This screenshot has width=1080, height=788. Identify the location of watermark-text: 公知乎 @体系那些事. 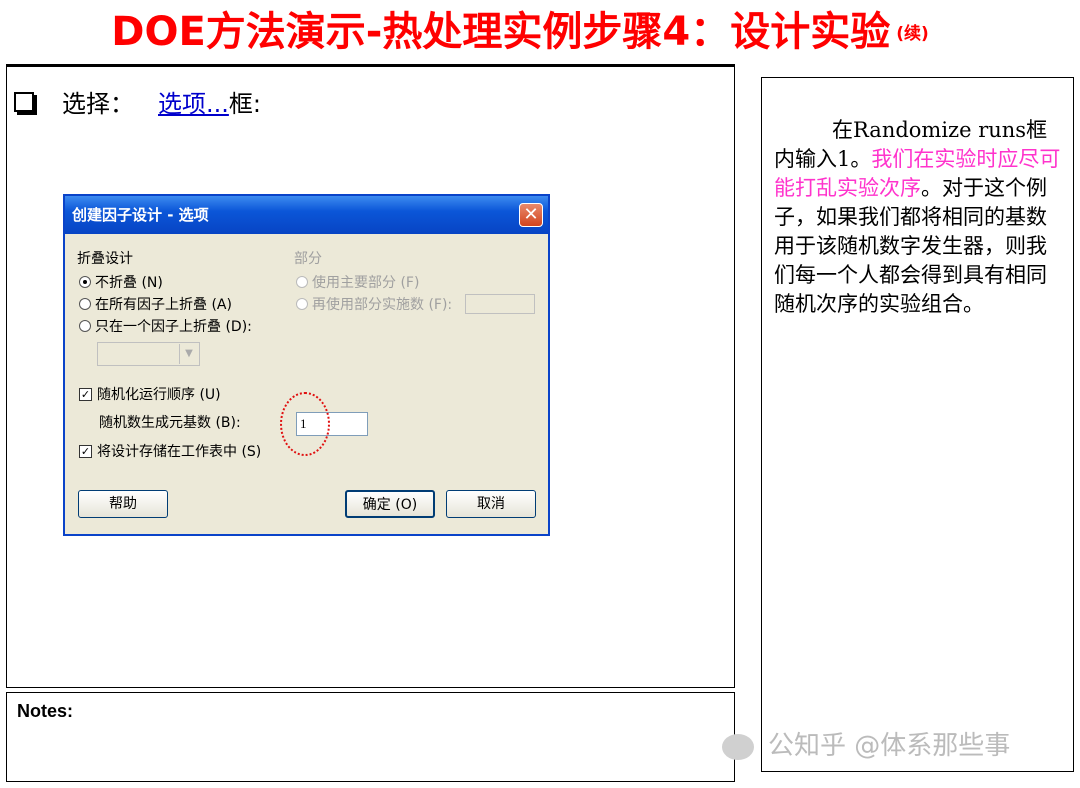
(889, 746).